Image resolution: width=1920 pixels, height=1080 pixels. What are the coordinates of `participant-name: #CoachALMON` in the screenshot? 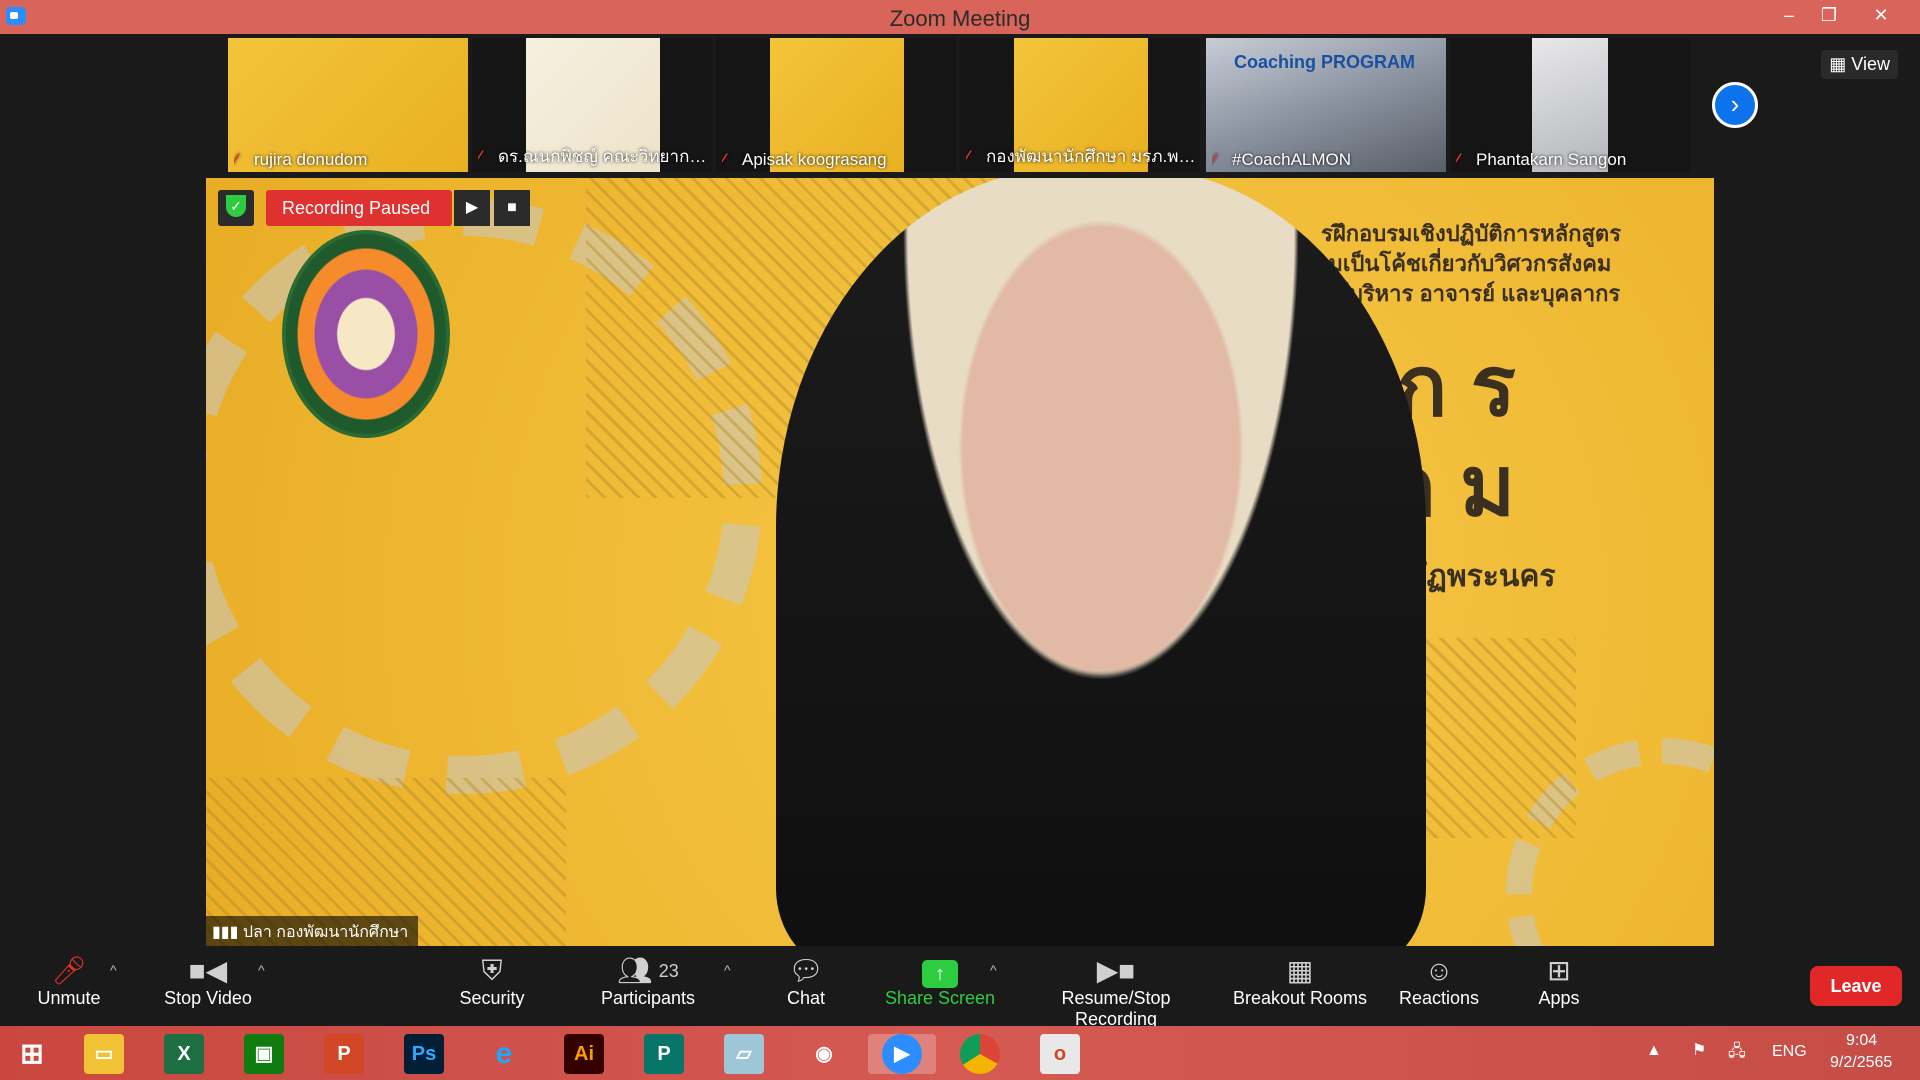 It's located at (1292, 159).